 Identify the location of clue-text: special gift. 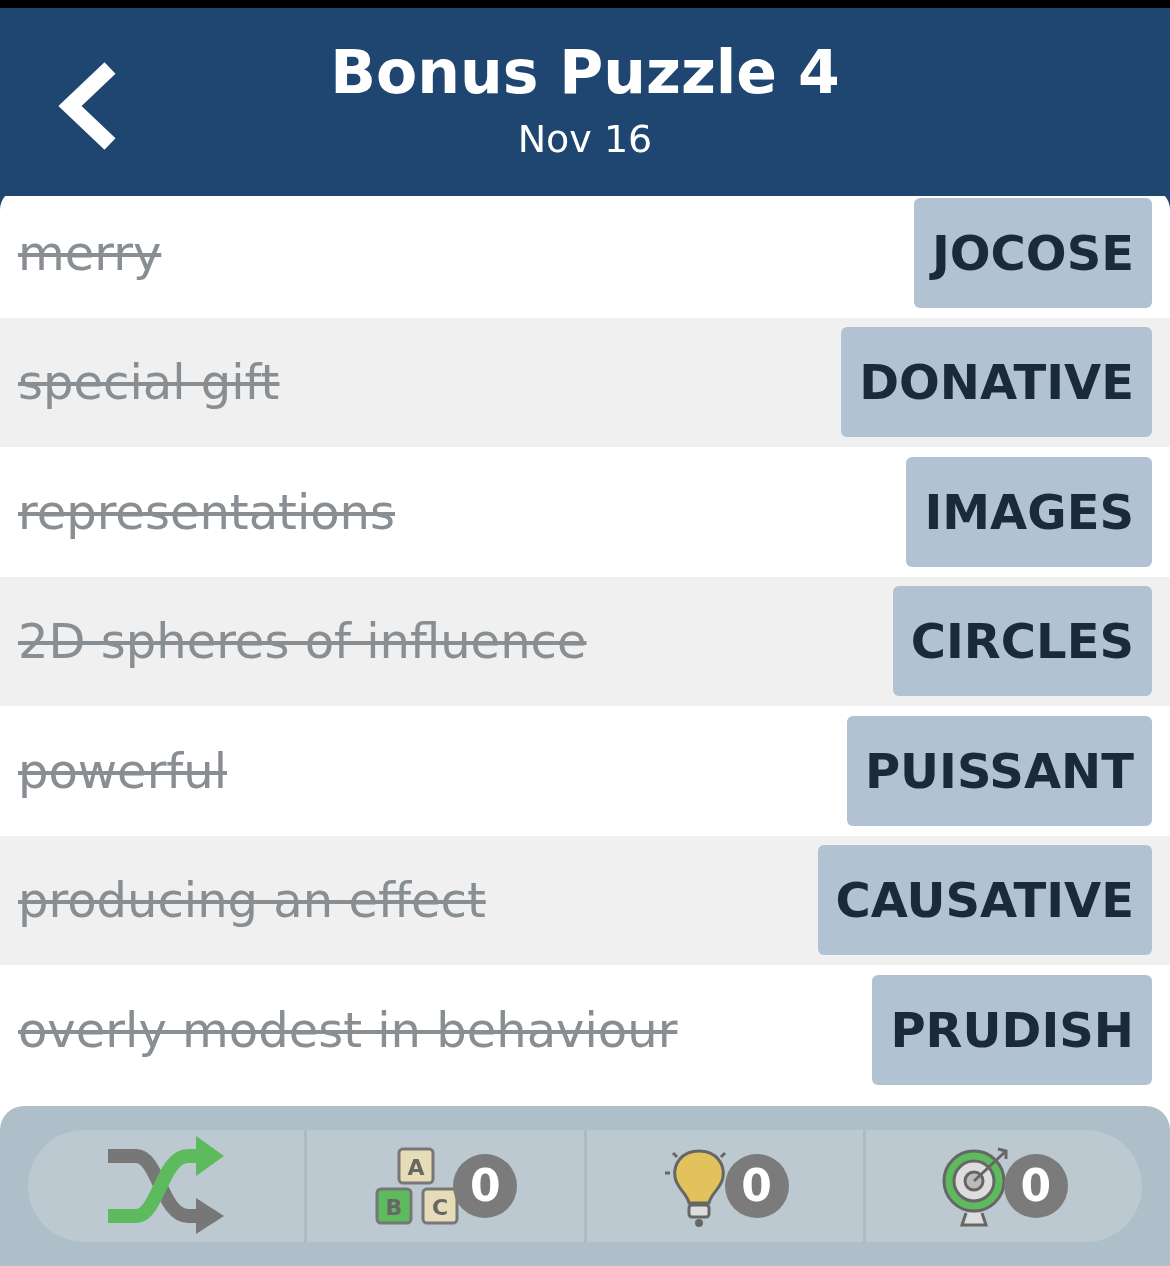
(149, 383).